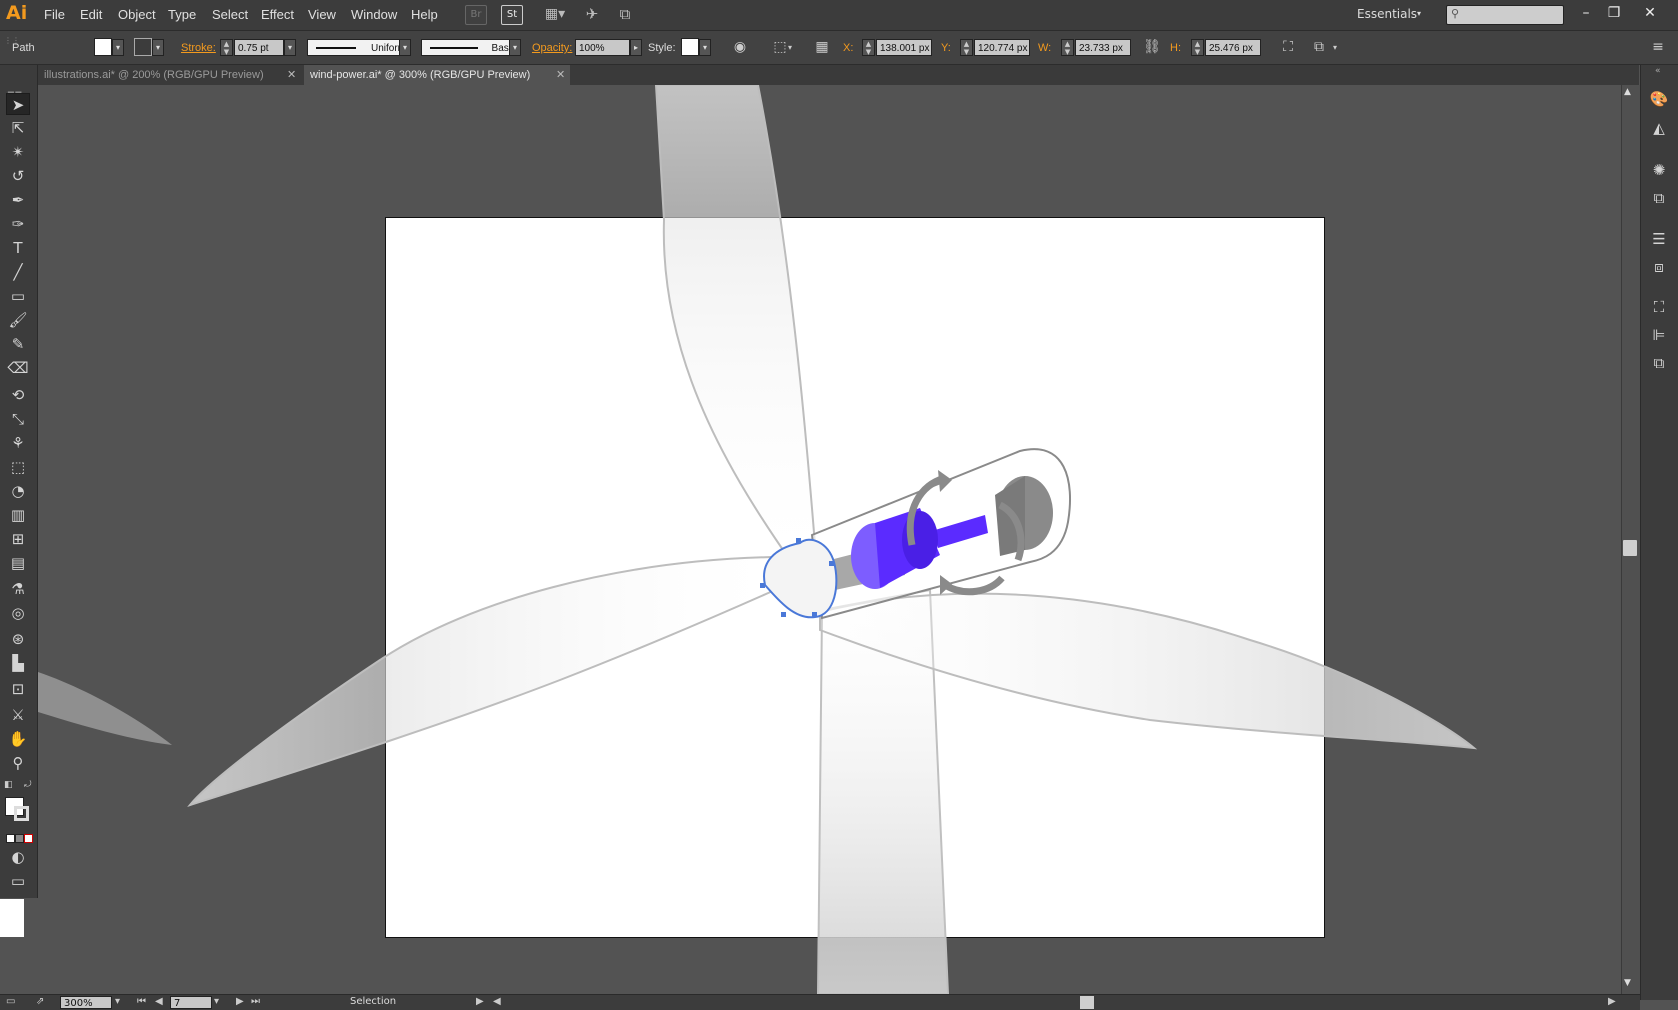 The height and width of the screenshot is (1010, 1678). I want to click on recolor-artwork-icon: ◉, so click(740, 47).